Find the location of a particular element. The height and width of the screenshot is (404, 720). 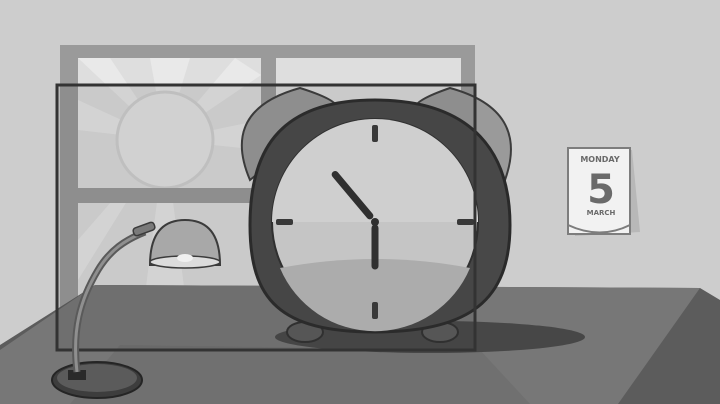

tear-off-calendar-icon: MONDAY 5 MARCH is located at coordinates (603, 191).